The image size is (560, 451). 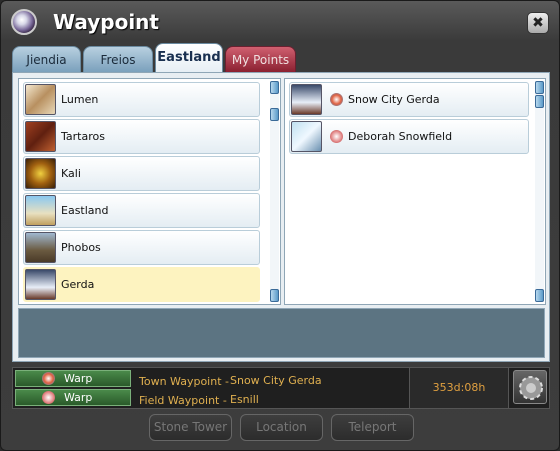 What do you see at coordinates (40, 247) in the screenshot?
I see `phobos-thumbnail-icon` at bounding box center [40, 247].